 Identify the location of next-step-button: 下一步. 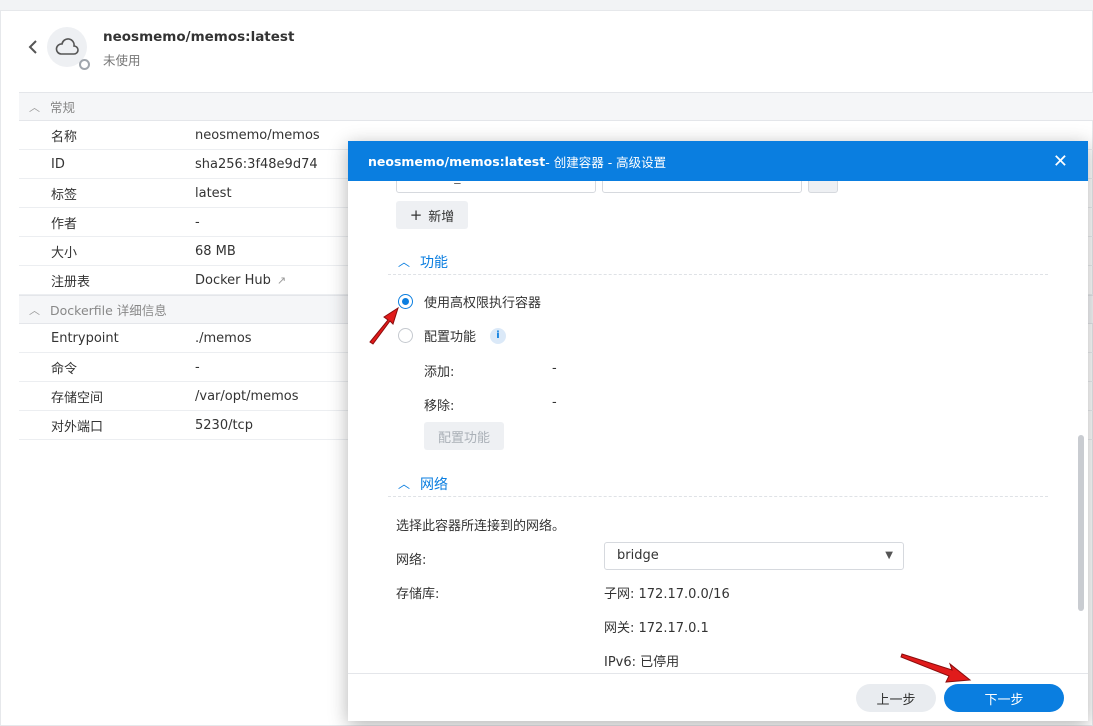
(1004, 698).